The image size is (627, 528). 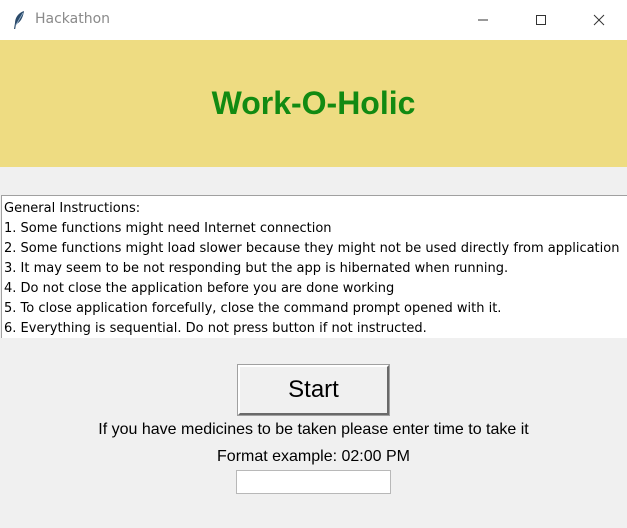 What do you see at coordinates (19, 20) in the screenshot?
I see `feather-icon` at bounding box center [19, 20].